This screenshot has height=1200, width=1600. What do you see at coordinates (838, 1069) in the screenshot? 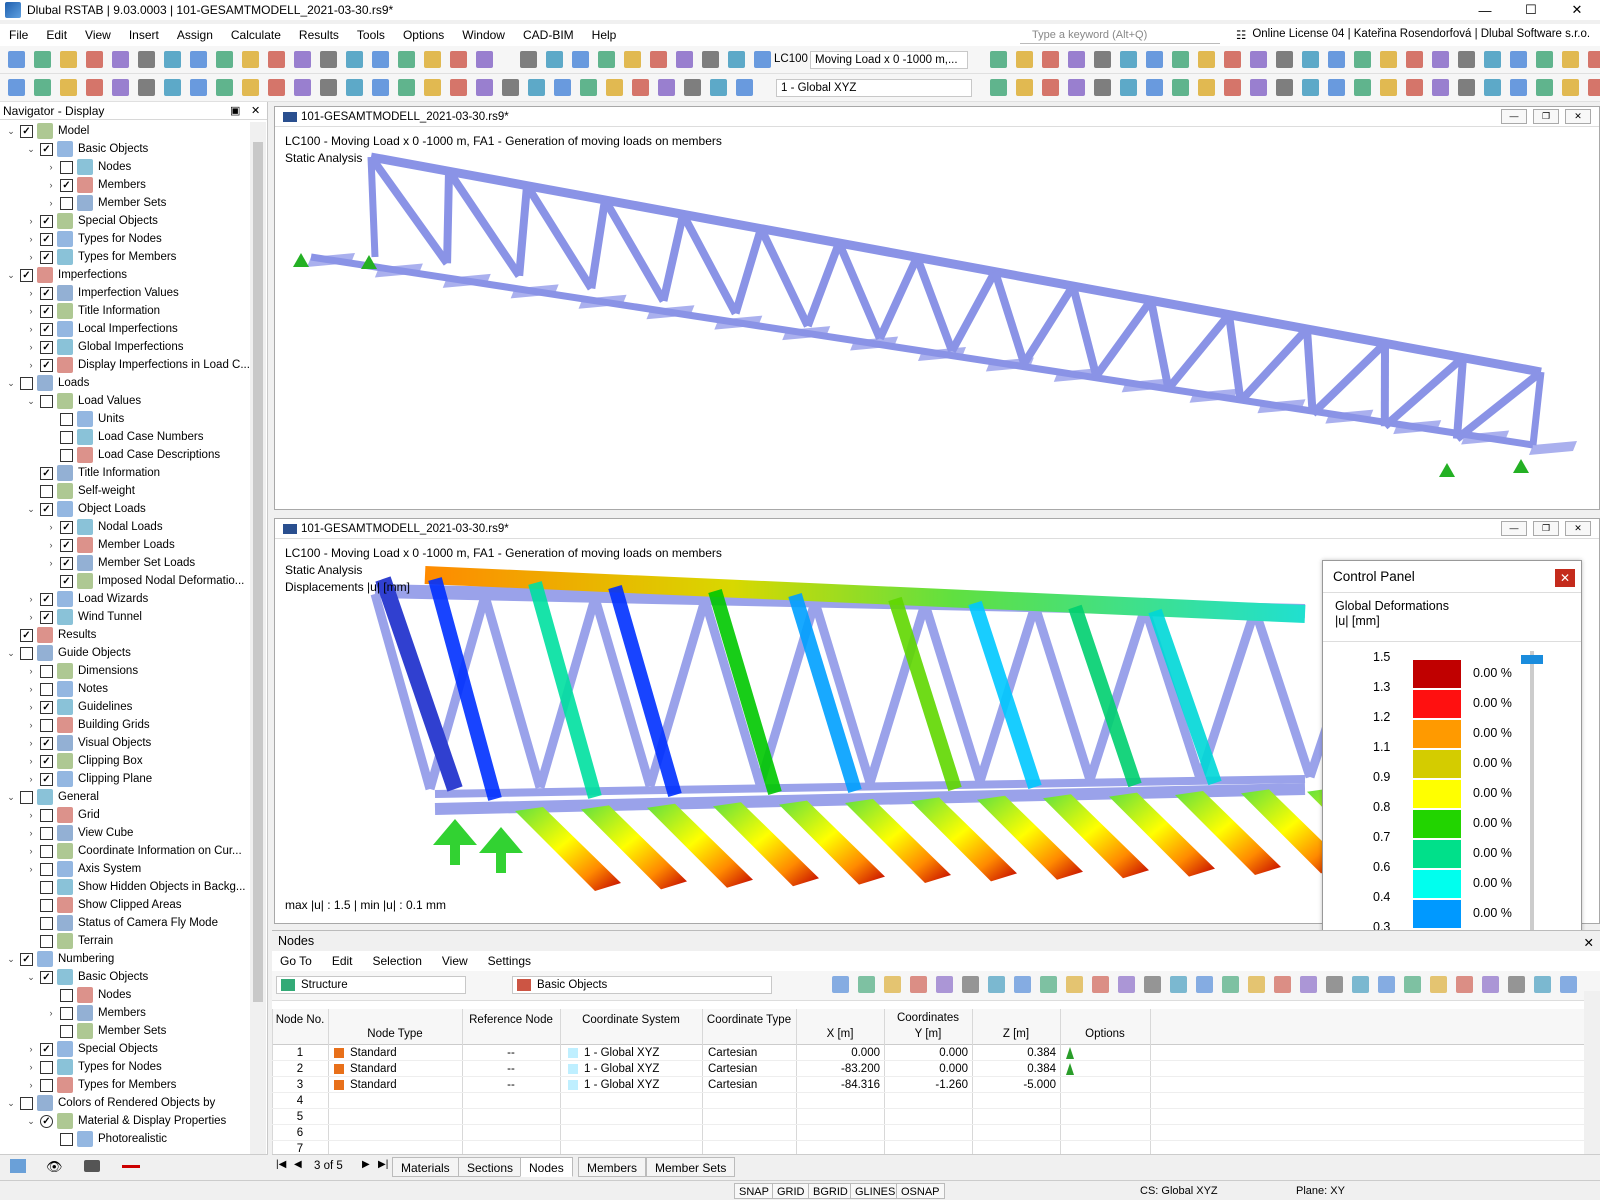
I see `cell-x: -83.200` at bounding box center [838, 1069].